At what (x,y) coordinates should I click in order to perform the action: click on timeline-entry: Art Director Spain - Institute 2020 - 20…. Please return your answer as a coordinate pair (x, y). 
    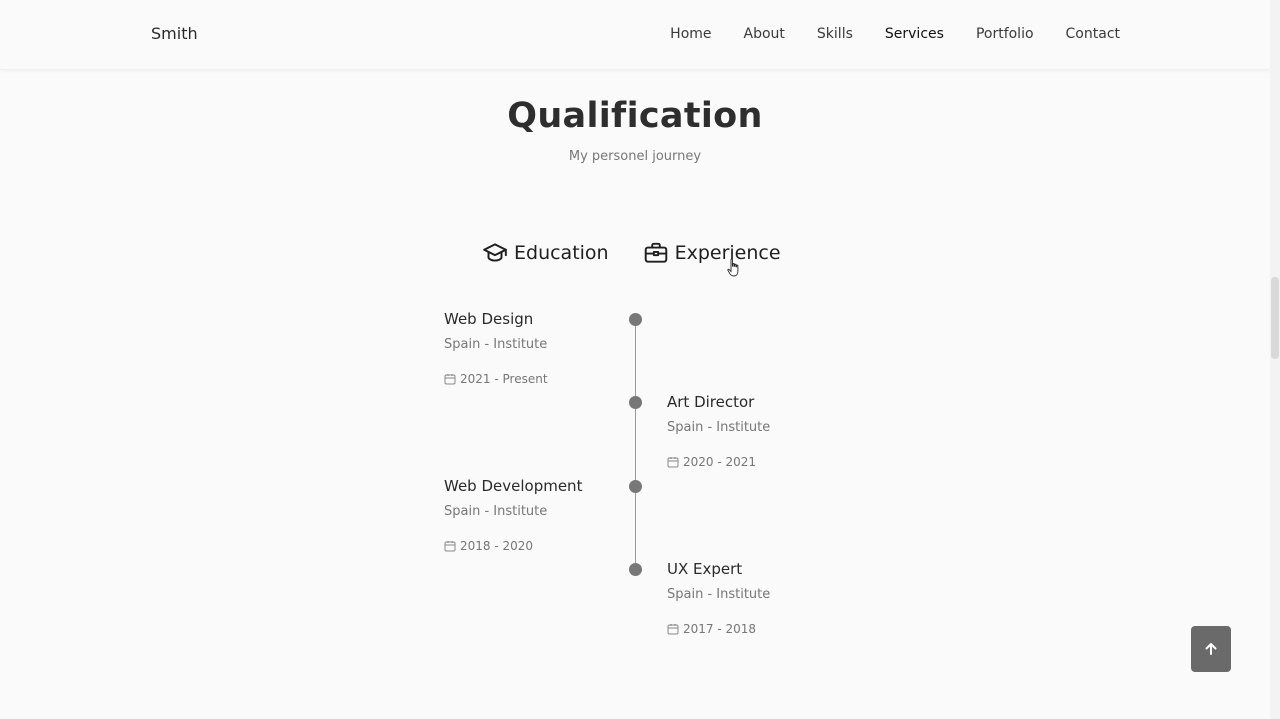
    Looking at the image, I should click on (757, 431).